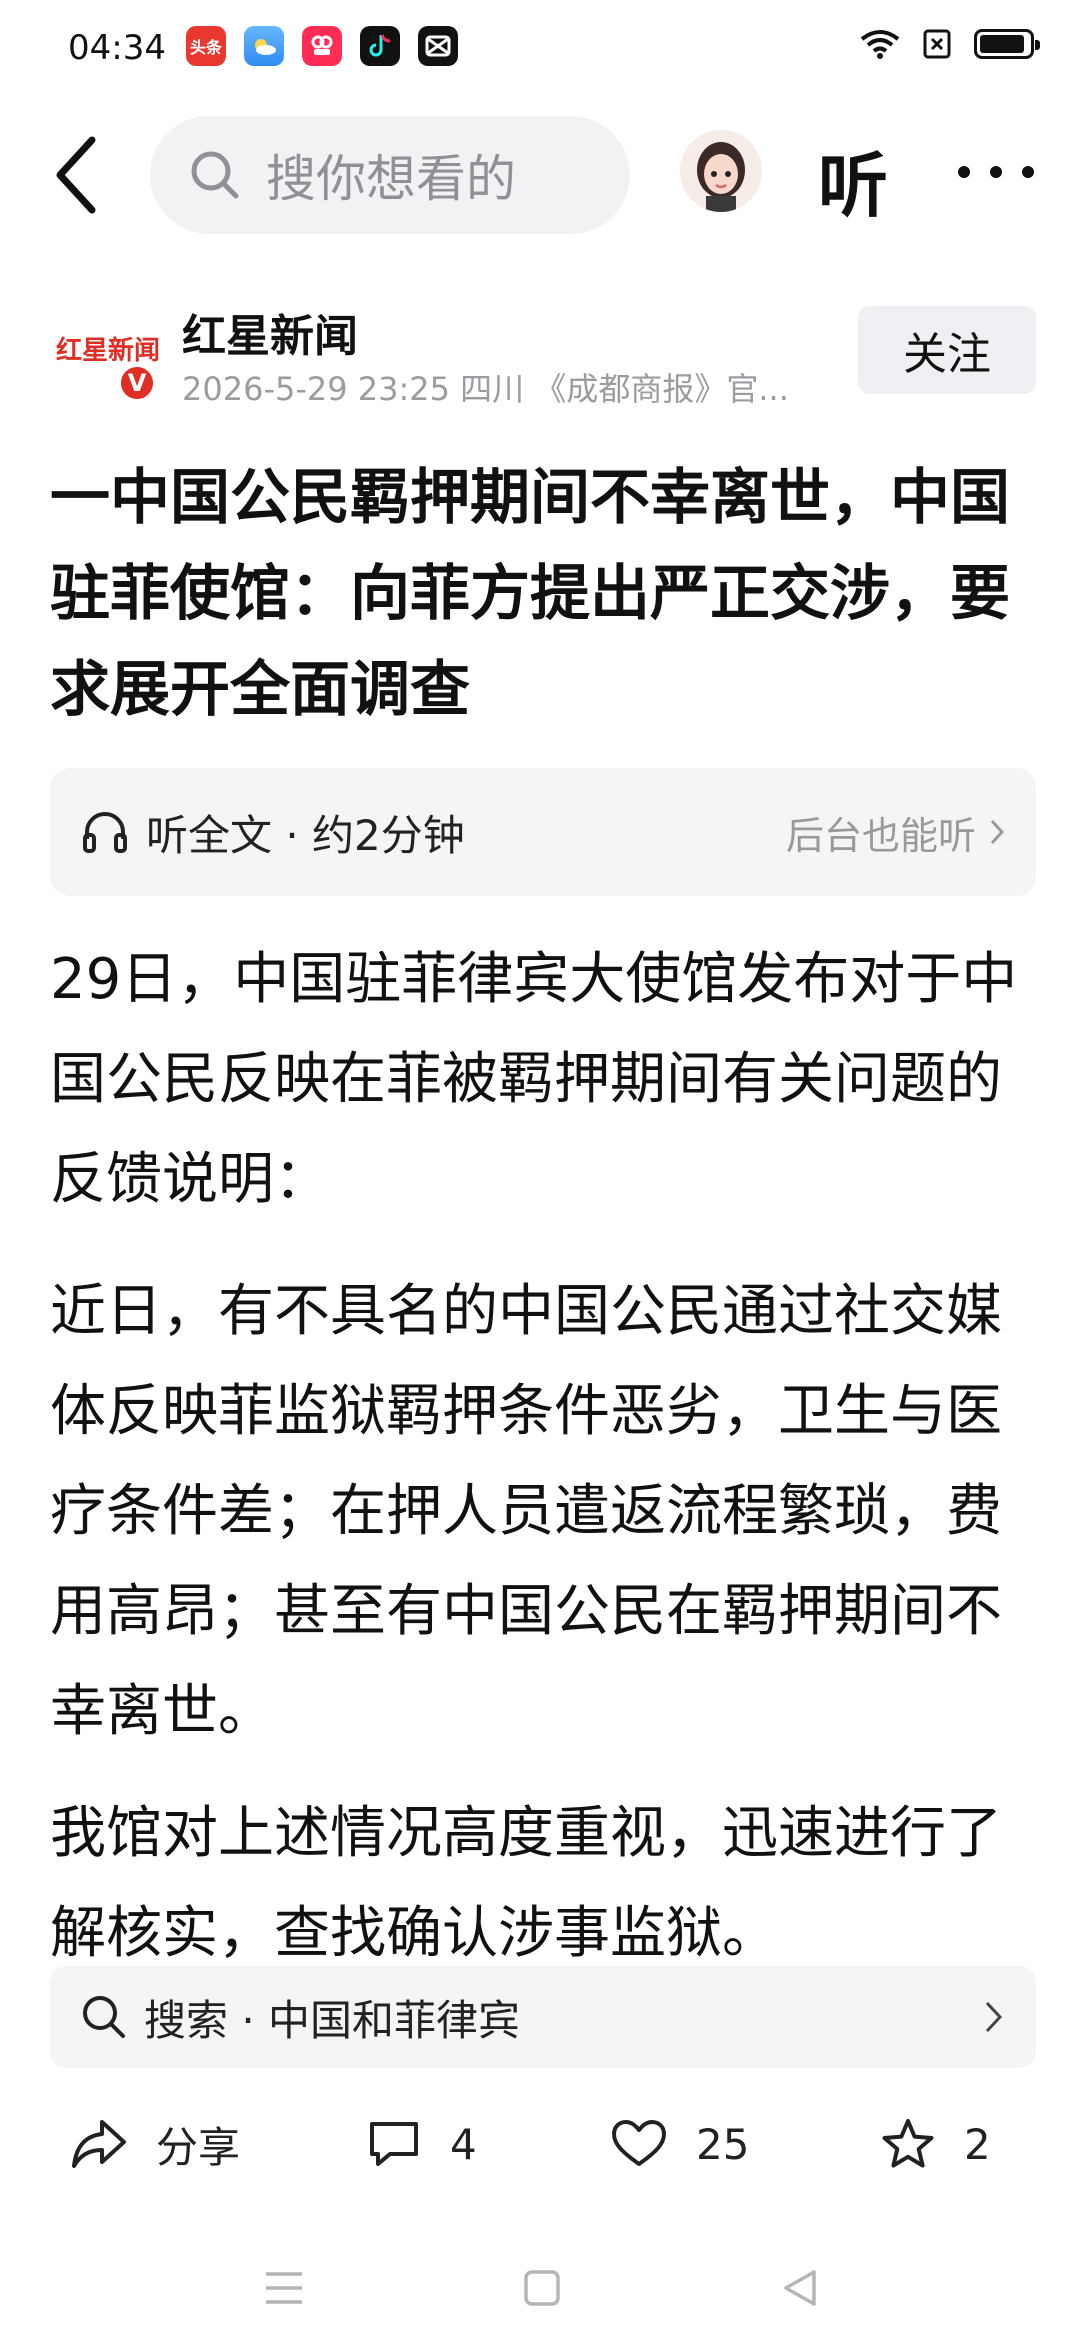 This screenshot has width=1080, height=2340. Describe the element at coordinates (880, 44) in the screenshot. I see `wifi-icon` at that location.